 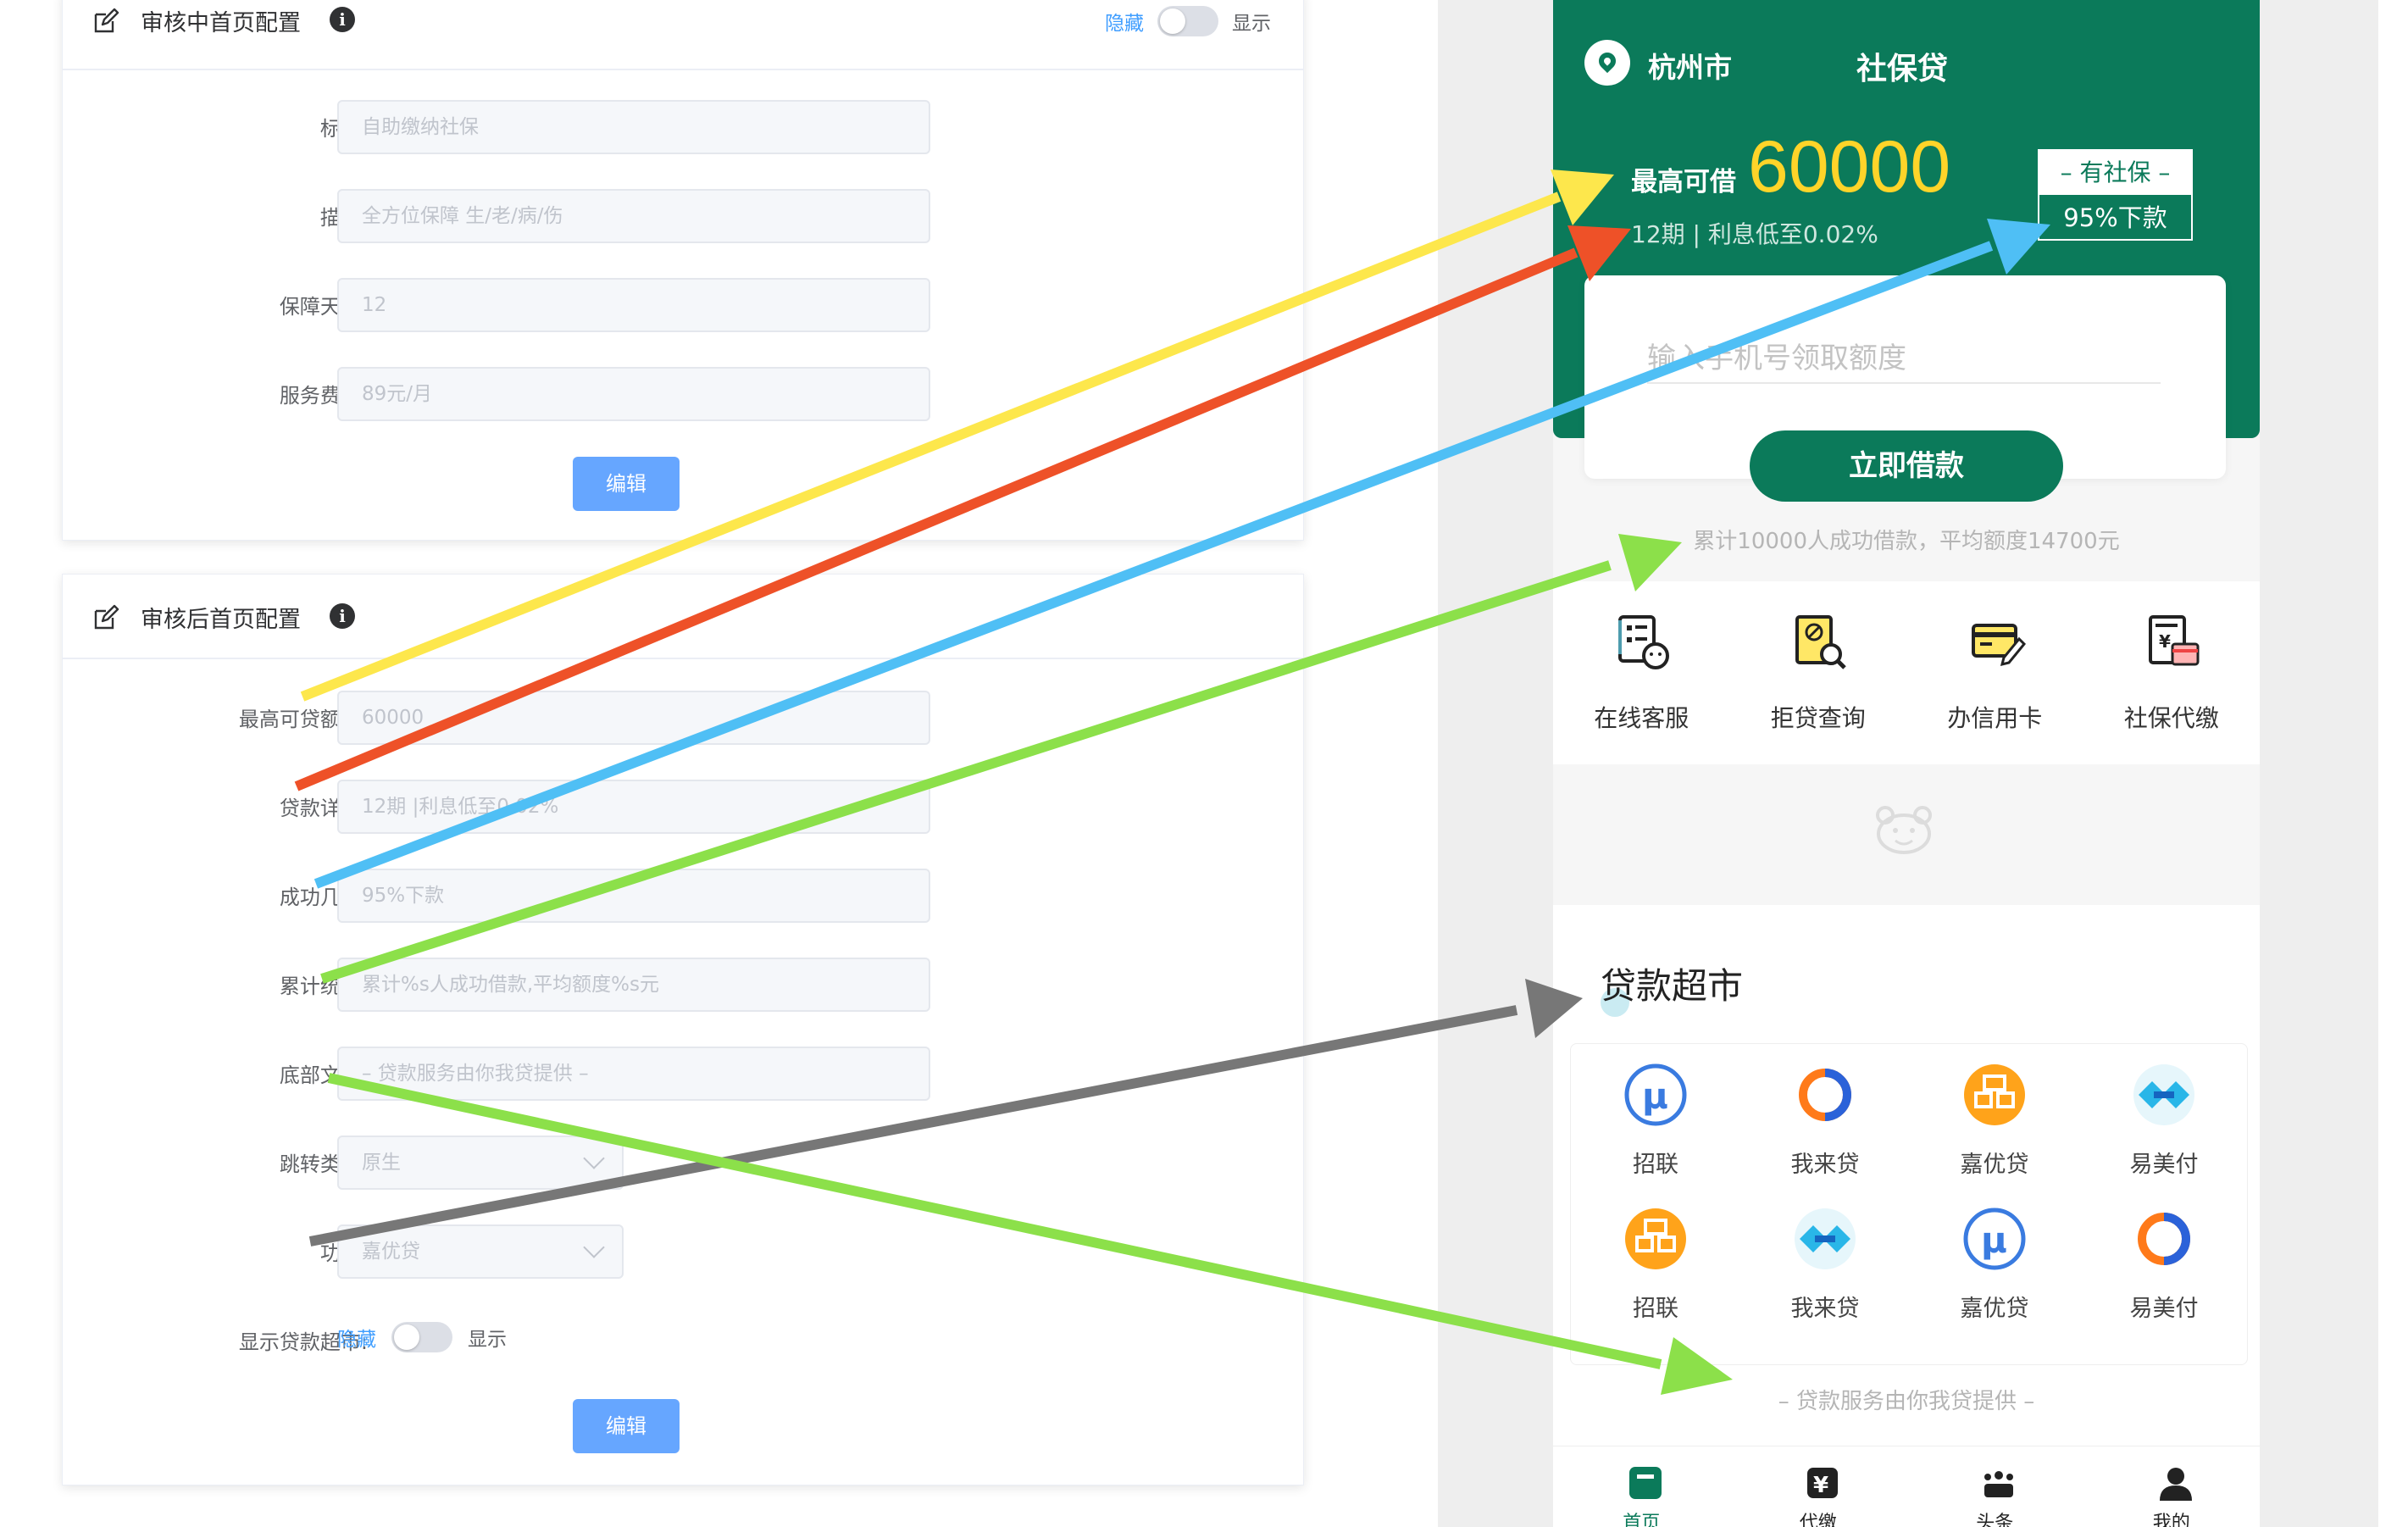 I want to click on footer-note: – 贷款服务由你我贷提供 –, so click(x=1906, y=1402).